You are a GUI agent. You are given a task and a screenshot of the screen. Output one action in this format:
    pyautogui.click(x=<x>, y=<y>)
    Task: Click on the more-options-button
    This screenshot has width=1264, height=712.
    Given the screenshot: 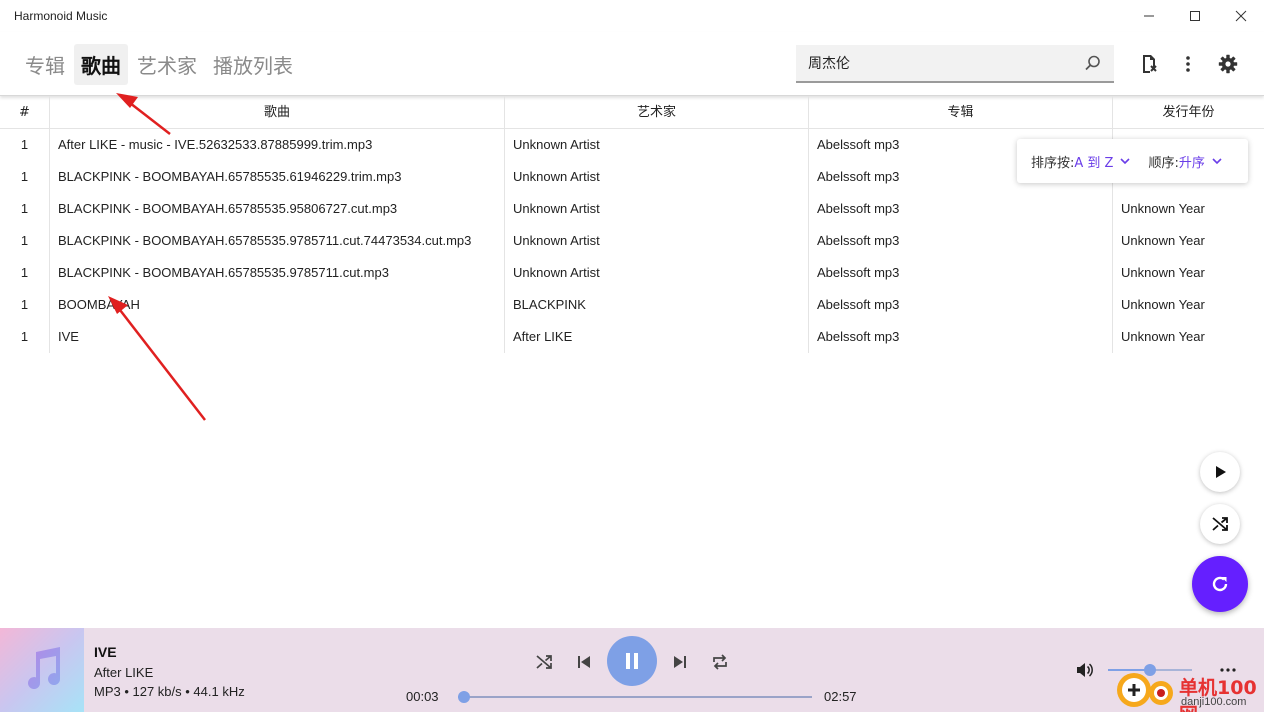 What is the action you would take?
    pyautogui.click(x=1188, y=64)
    